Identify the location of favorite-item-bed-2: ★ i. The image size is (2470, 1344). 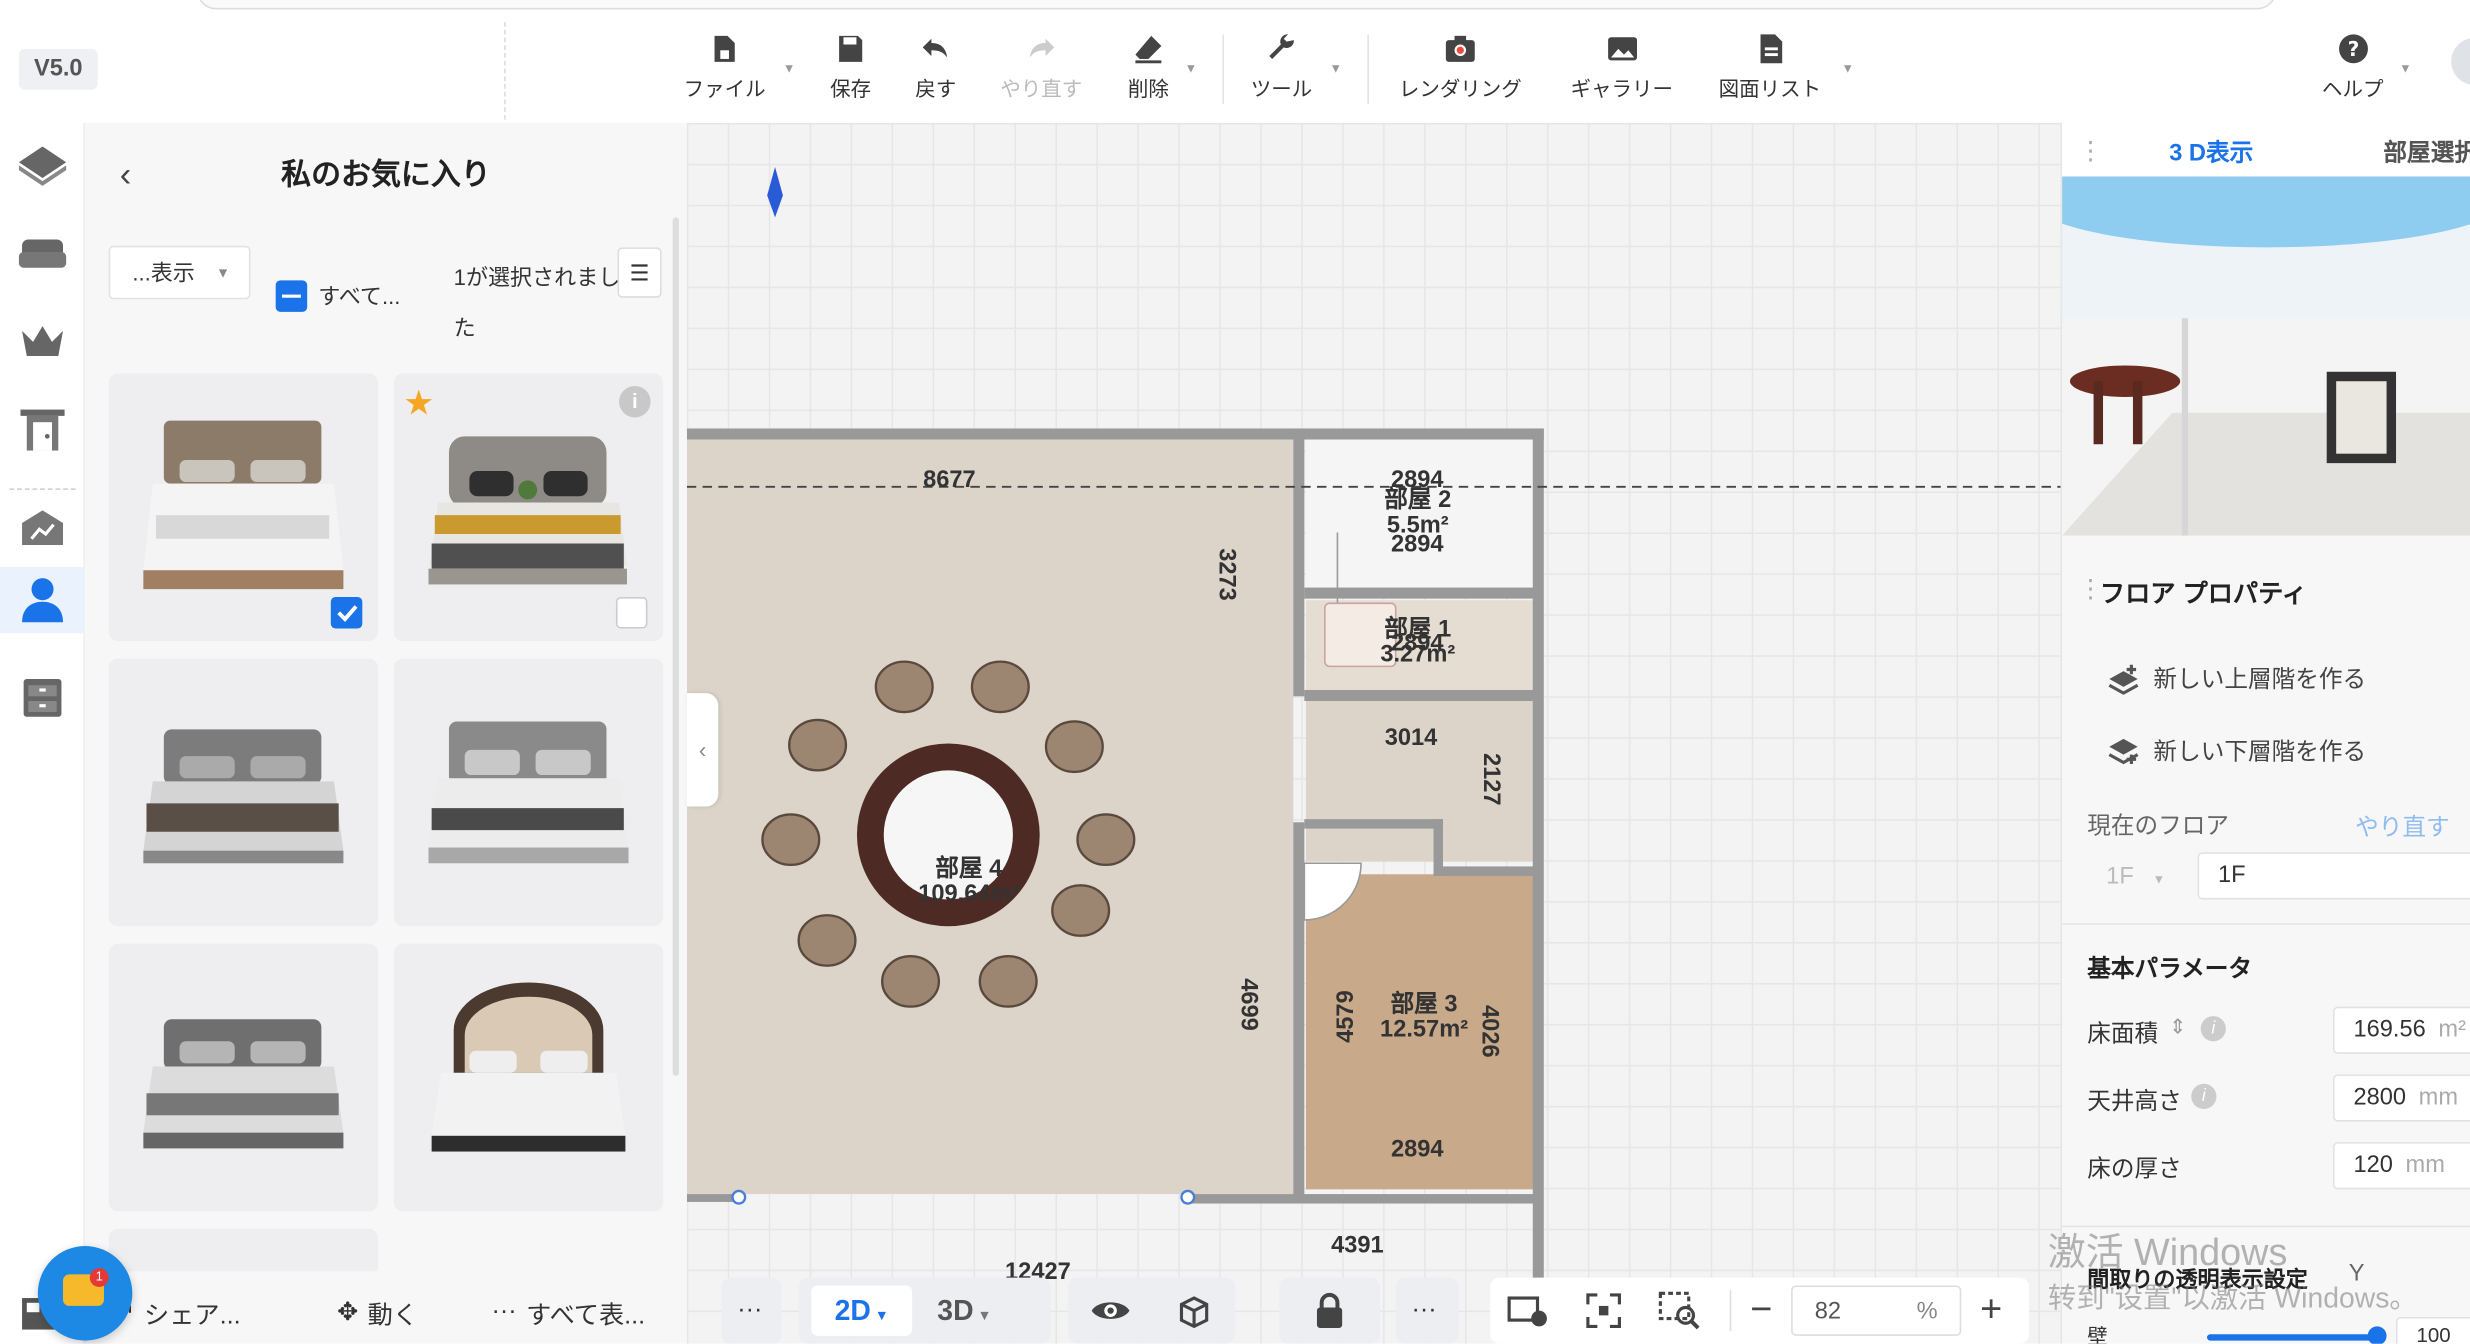
(528, 507).